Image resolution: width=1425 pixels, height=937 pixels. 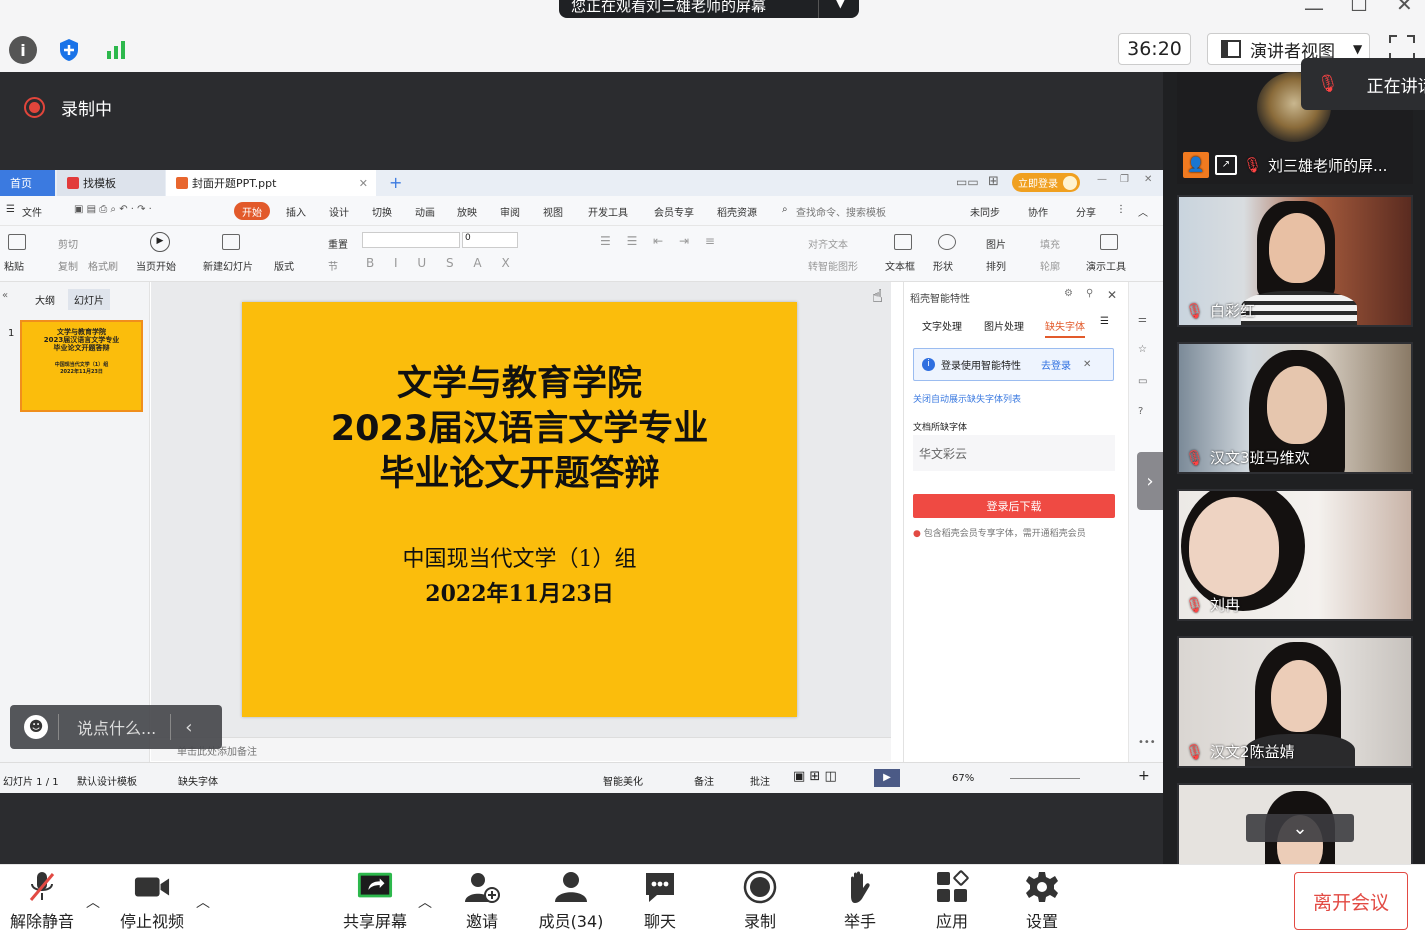 I want to click on beautify-button: 智能美化, so click(x=623, y=780).